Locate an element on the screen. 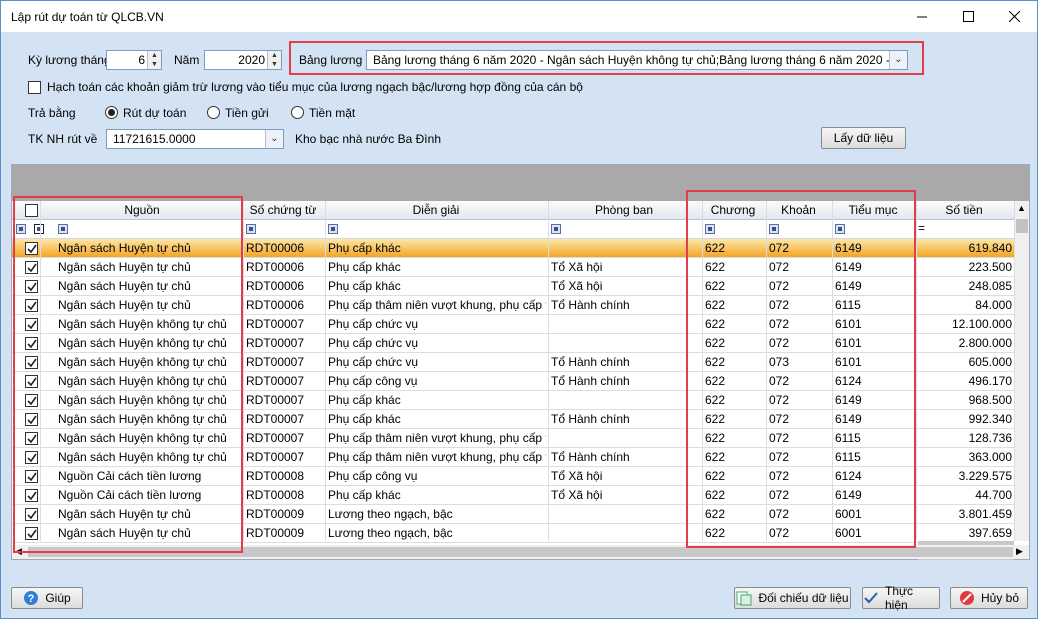  help-button: ? Giúp is located at coordinates (47, 598).